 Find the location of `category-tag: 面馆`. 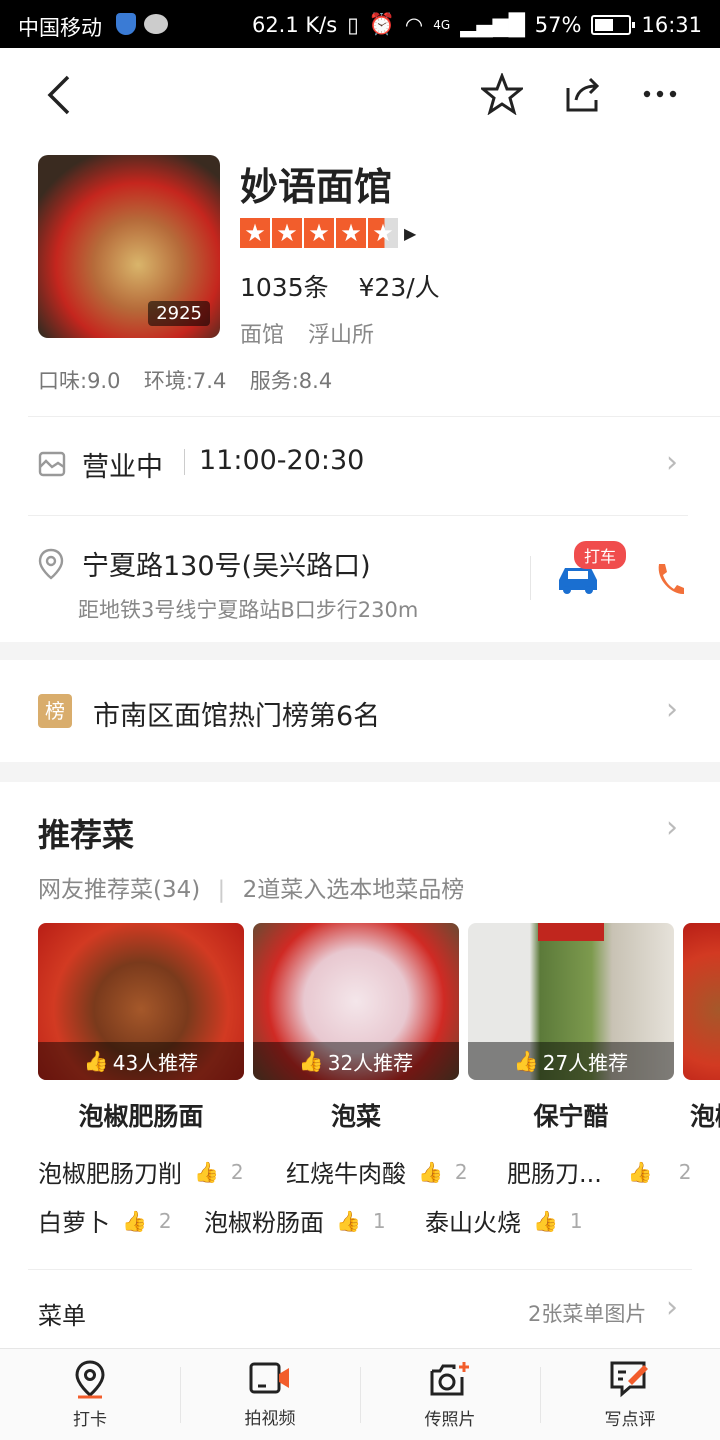

category-tag: 面馆 is located at coordinates (262, 335).